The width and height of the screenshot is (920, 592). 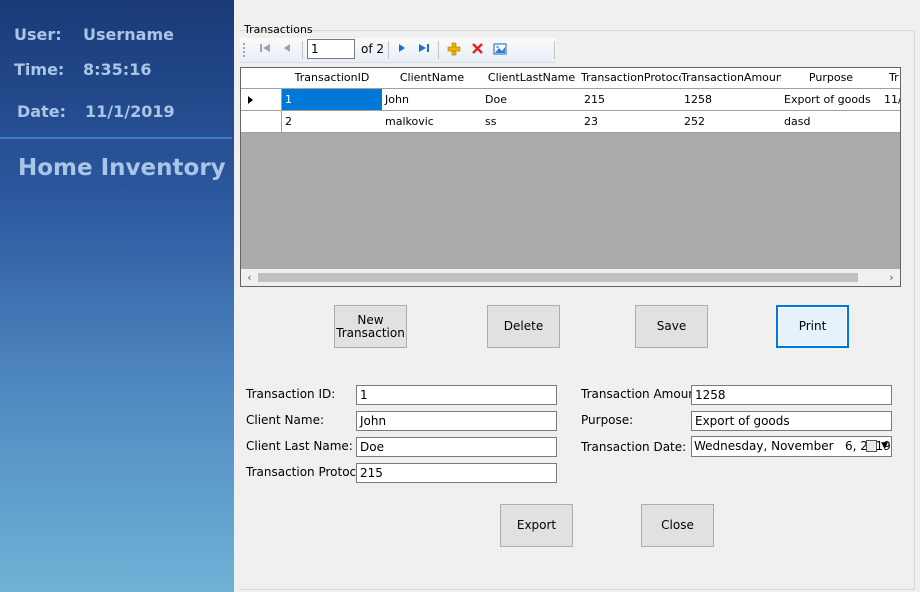 I want to click on scroll-thumb, so click(x=558, y=277).